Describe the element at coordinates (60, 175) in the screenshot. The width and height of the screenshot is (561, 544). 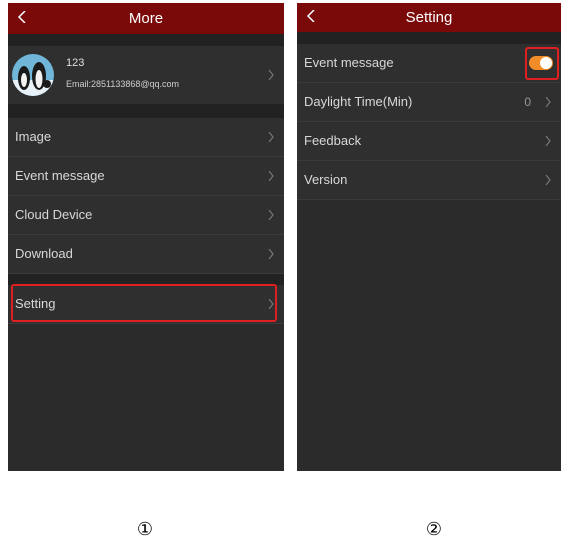
I see `menu-item-label: Event message` at that location.